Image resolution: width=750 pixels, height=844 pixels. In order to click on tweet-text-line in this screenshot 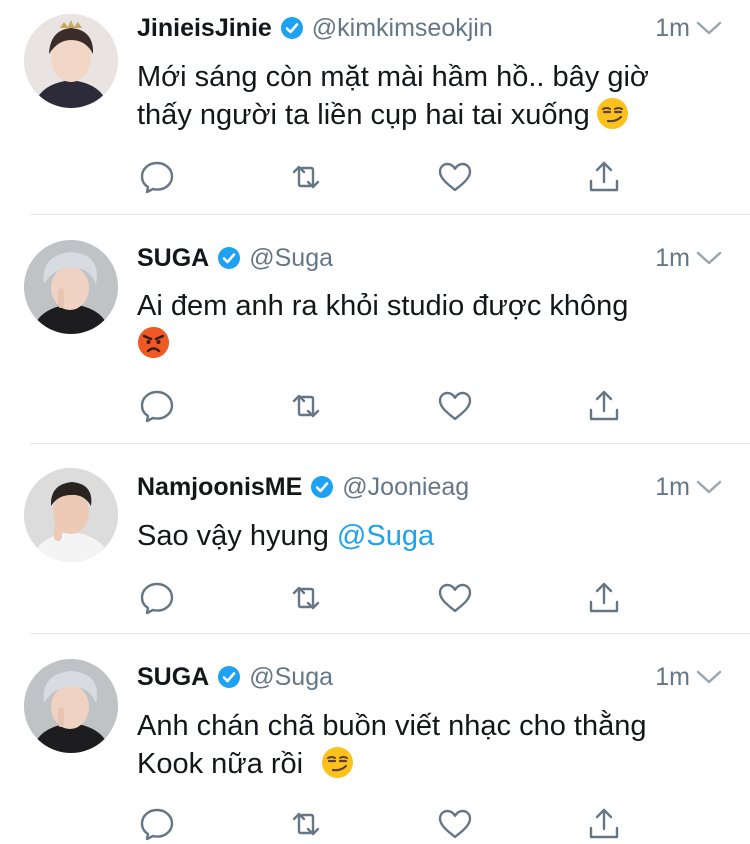, I will do `click(432, 344)`.